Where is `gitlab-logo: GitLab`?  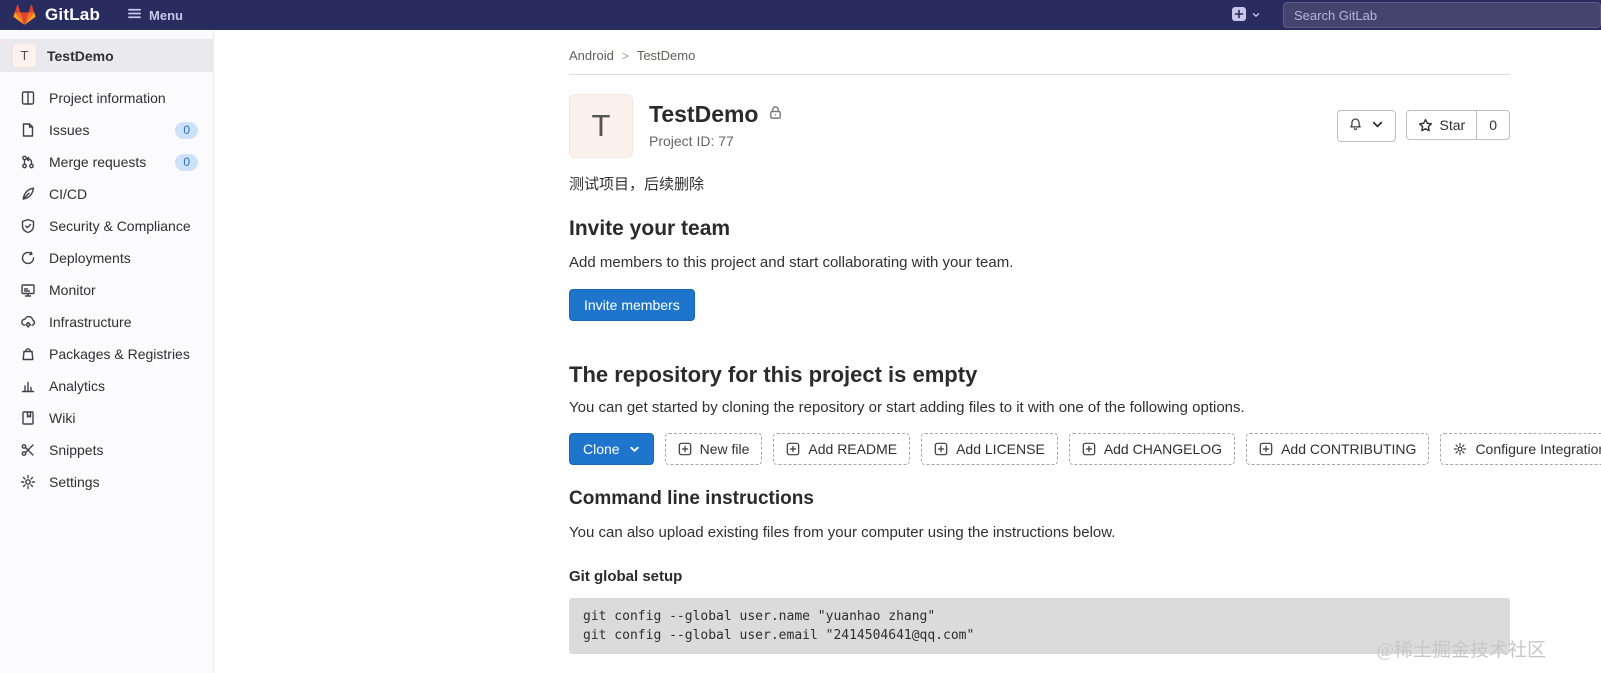
gitlab-logo: GitLab is located at coordinates (56, 15).